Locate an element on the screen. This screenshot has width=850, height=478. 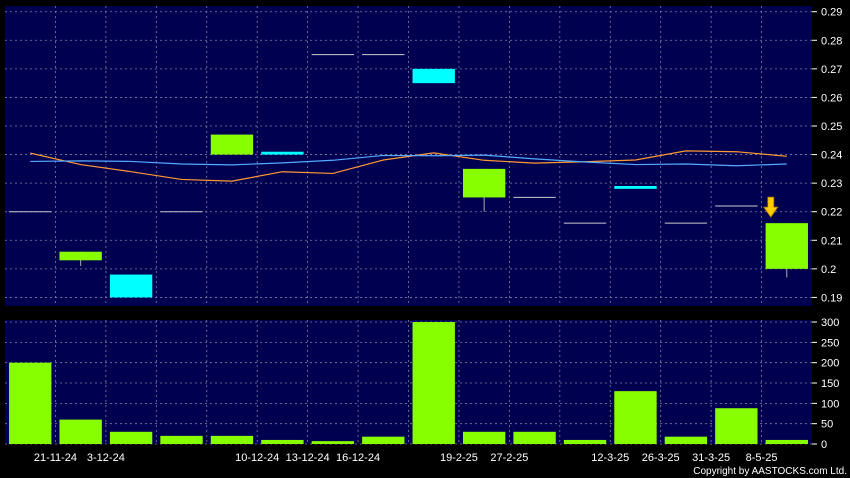
price-tick-label: 0.21 is located at coordinates (831, 241).